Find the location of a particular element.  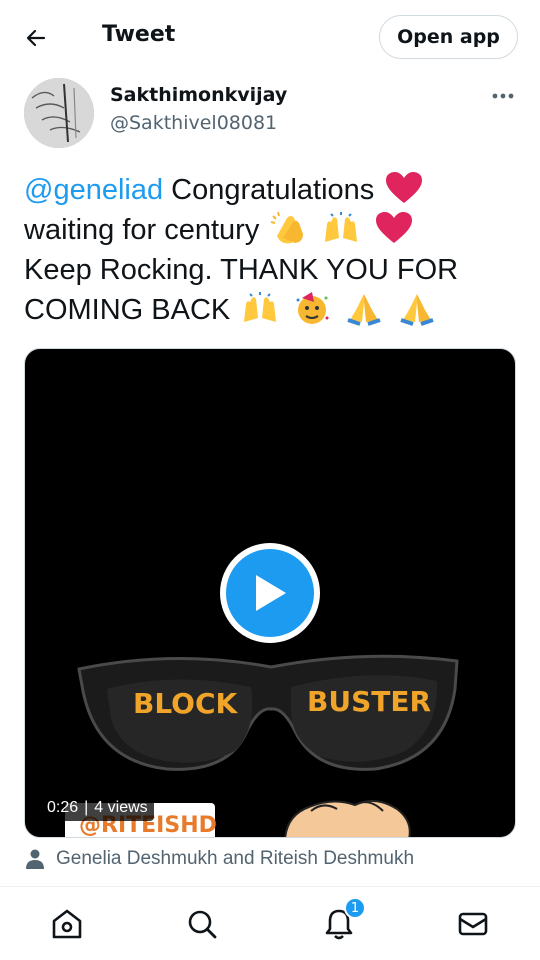

bottom-nav: 1 is located at coordinates (270, 923).